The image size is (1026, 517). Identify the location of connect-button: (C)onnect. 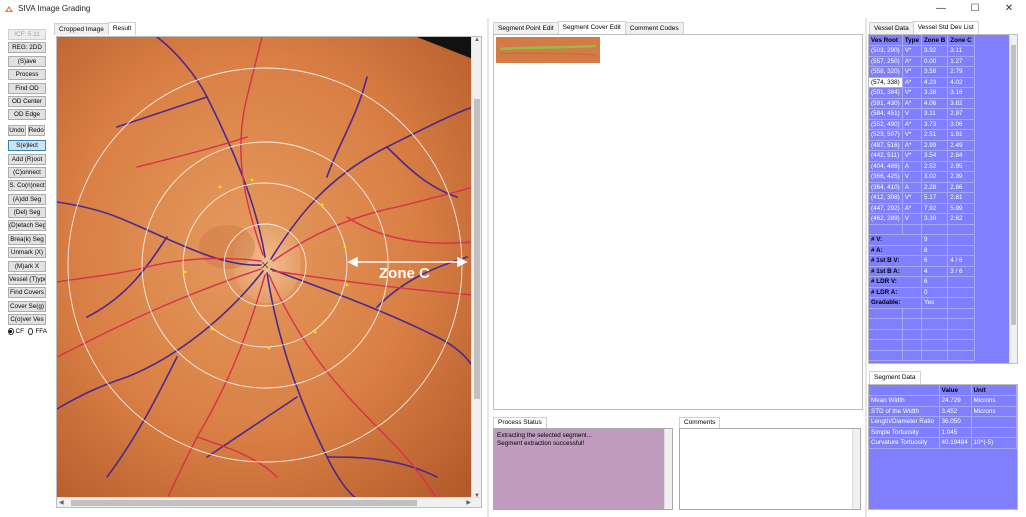
(27, 172).